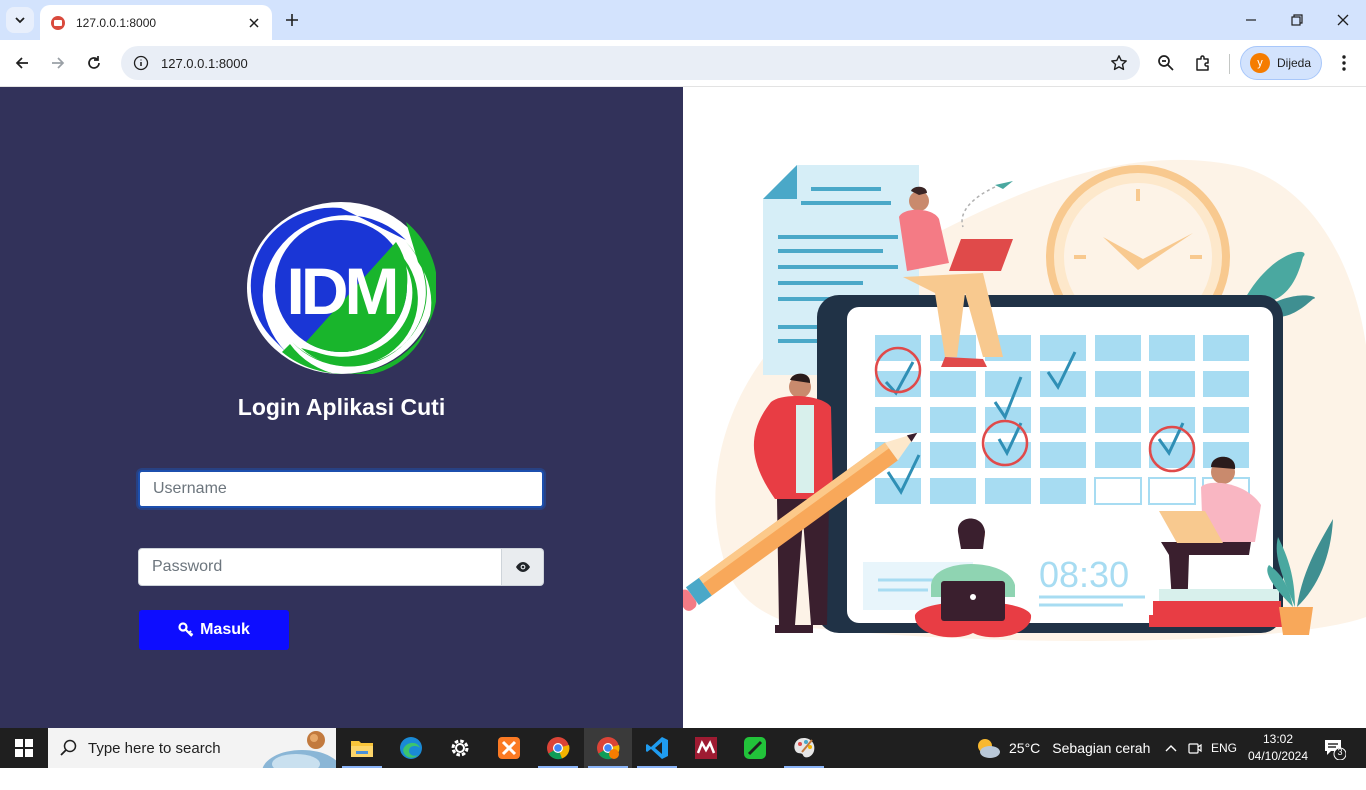  Describe the element at coordinates (1260, 63) in the screenshot. I see `avatar: y` at that location.